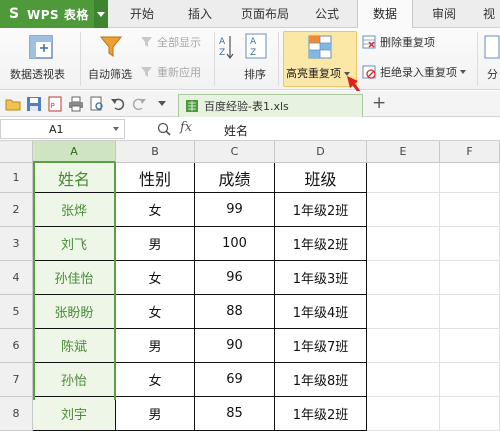  I want to click on zoom-search-icon, so click(164, 129).